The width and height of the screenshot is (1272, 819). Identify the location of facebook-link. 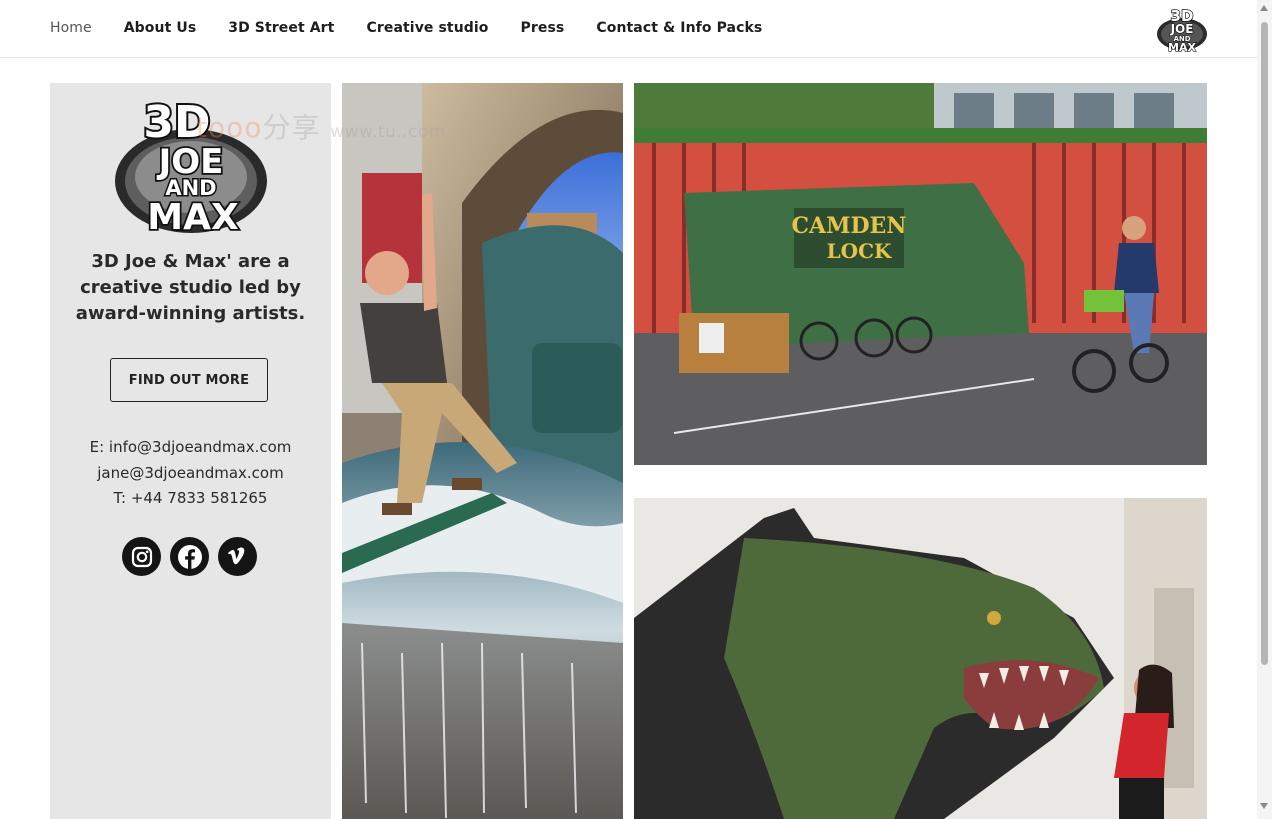
(189, 556).